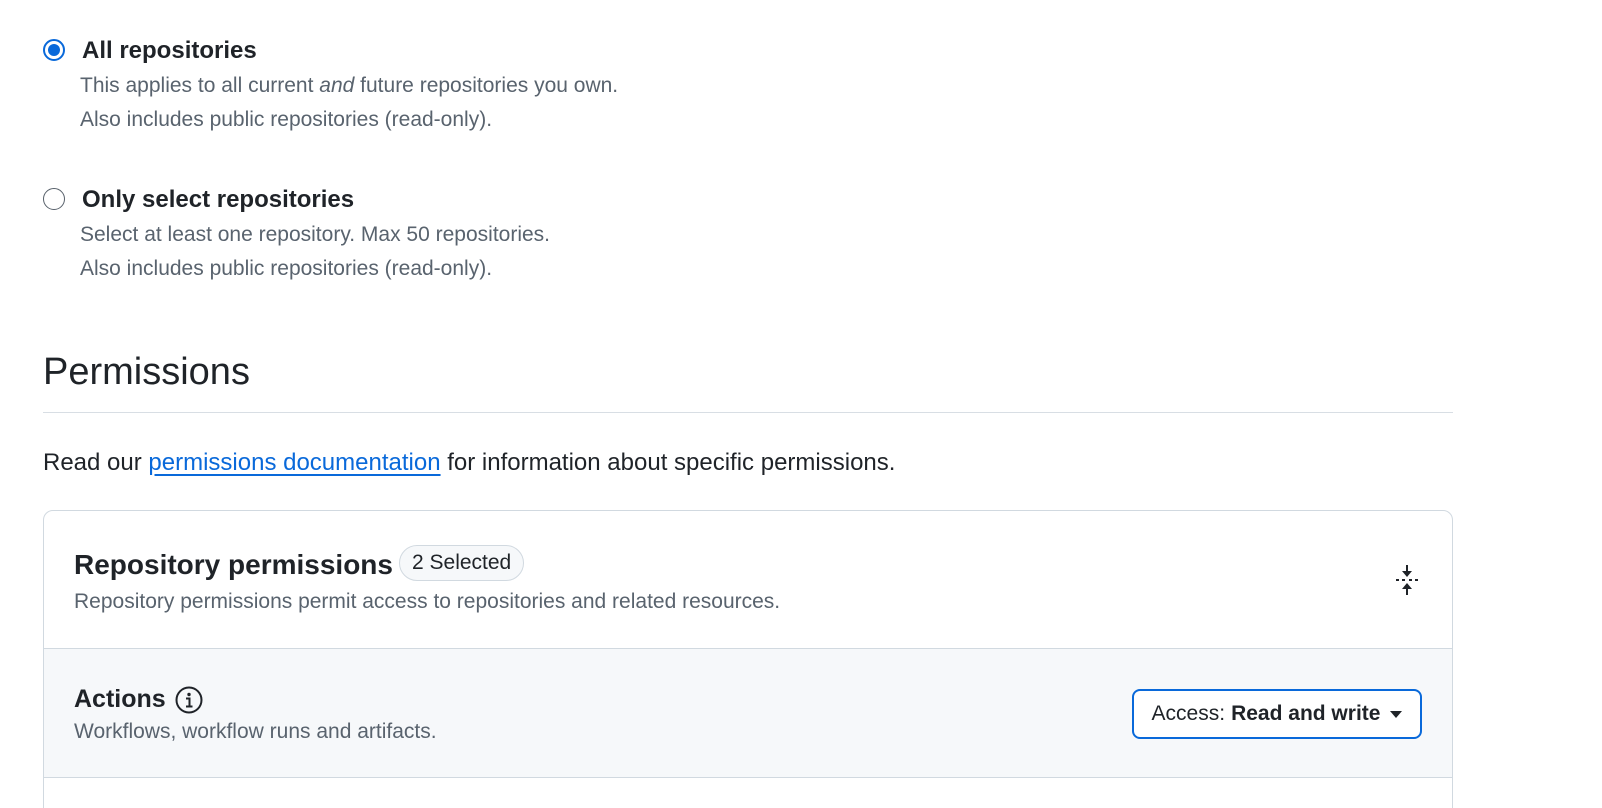  I want to click on radio-label-all-repositories: All repositories, so click(169, 51).